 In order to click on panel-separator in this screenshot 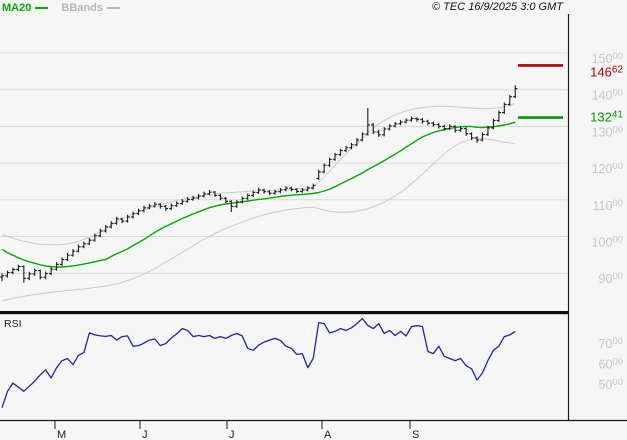, I will do `click(284, 313)`.